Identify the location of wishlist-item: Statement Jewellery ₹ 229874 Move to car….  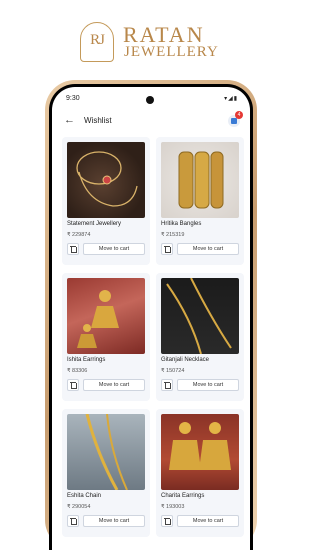
(106, 201).